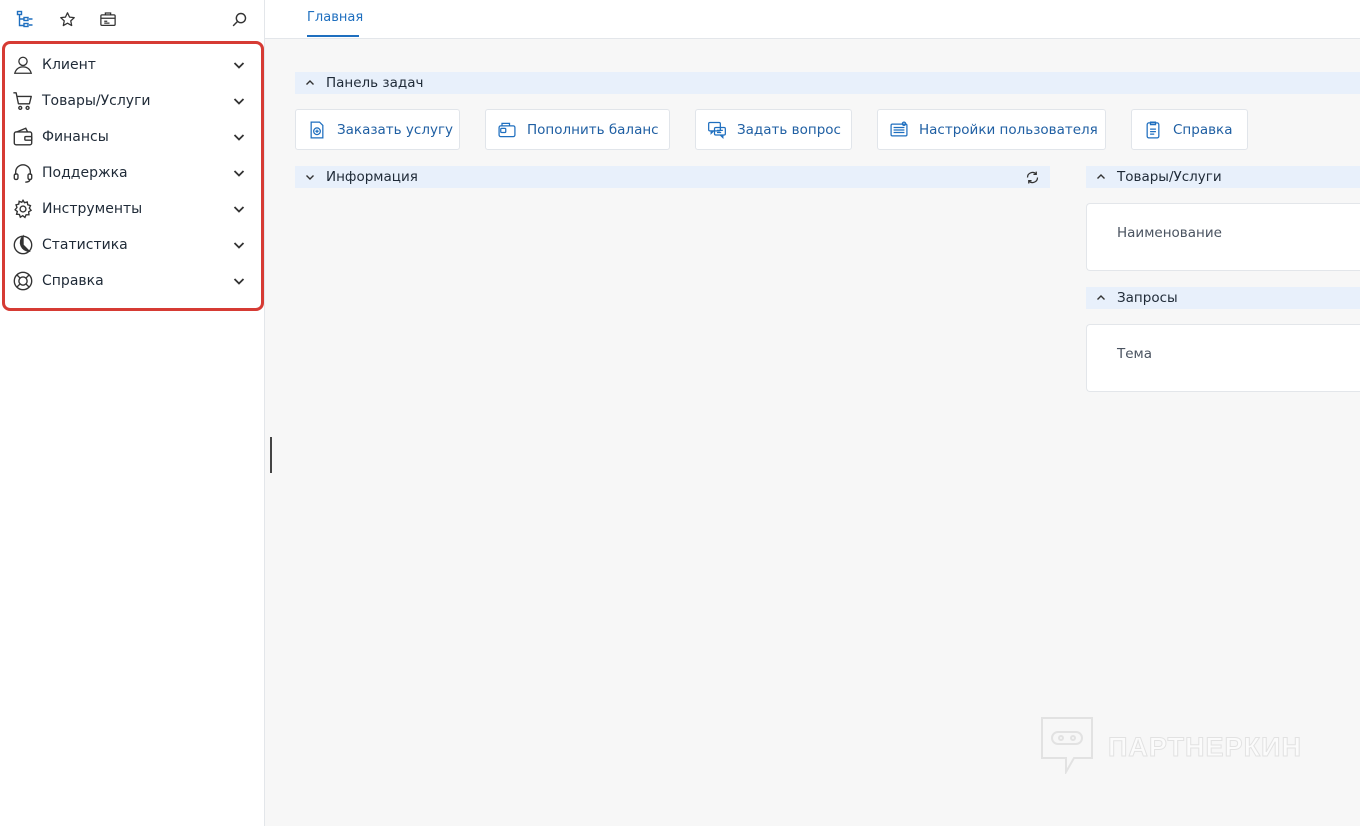 The image size is (1360, 826). Describe the element at coordinates (1008, 129) in the screenshot. I see `user-settings-label: Настройки пользователя` at that location.